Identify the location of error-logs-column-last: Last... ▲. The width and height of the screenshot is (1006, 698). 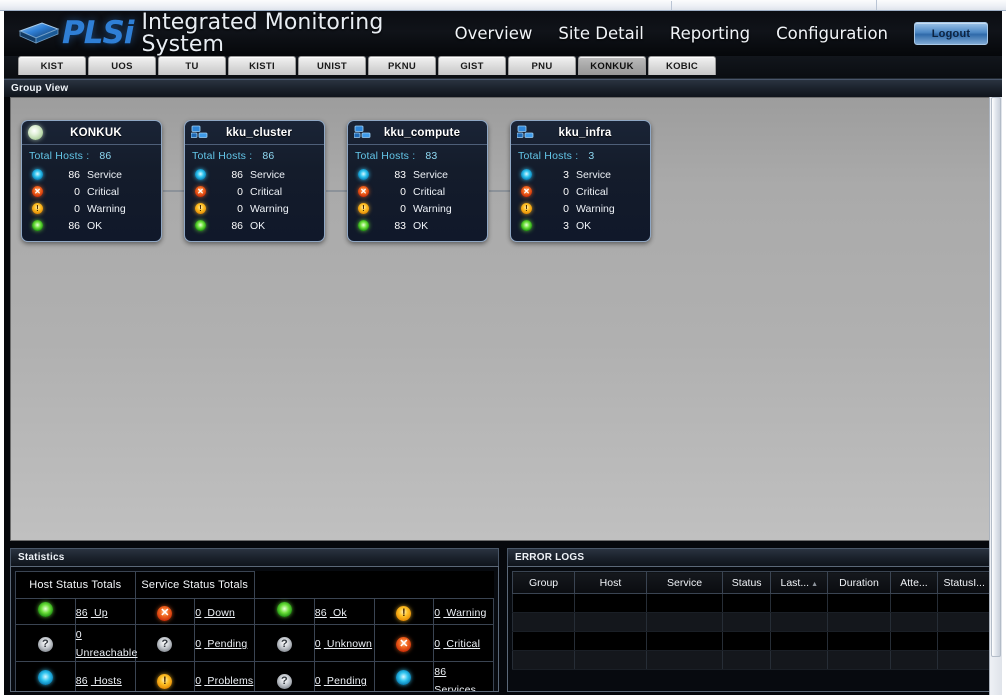
(799, 582).